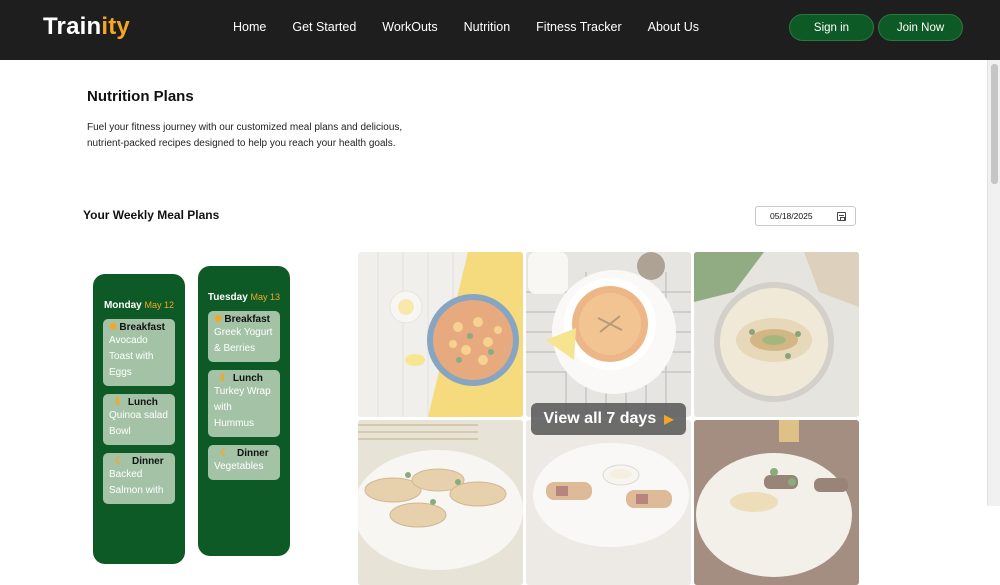 This screenshot has width=1000, height=585. What do you see at coordinates (791, 216) in the screenshot?
I see `date-value: 05/18/2025` at bounding box center [791, 216].